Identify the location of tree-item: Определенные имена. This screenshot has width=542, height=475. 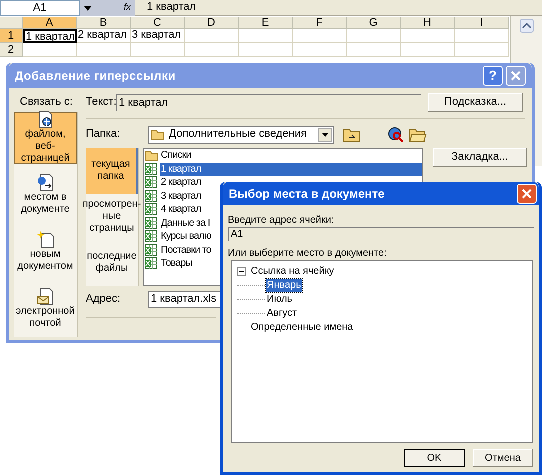
(302, 327).